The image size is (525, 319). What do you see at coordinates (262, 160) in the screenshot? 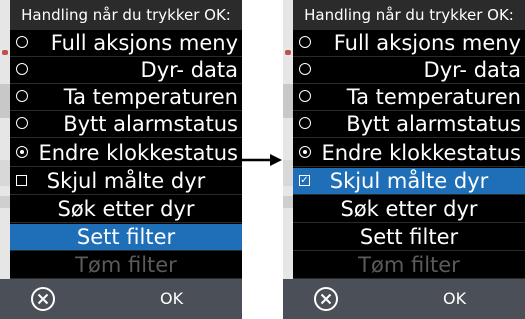
I see `right-arrow-icon` at bounding box center [262, 160].